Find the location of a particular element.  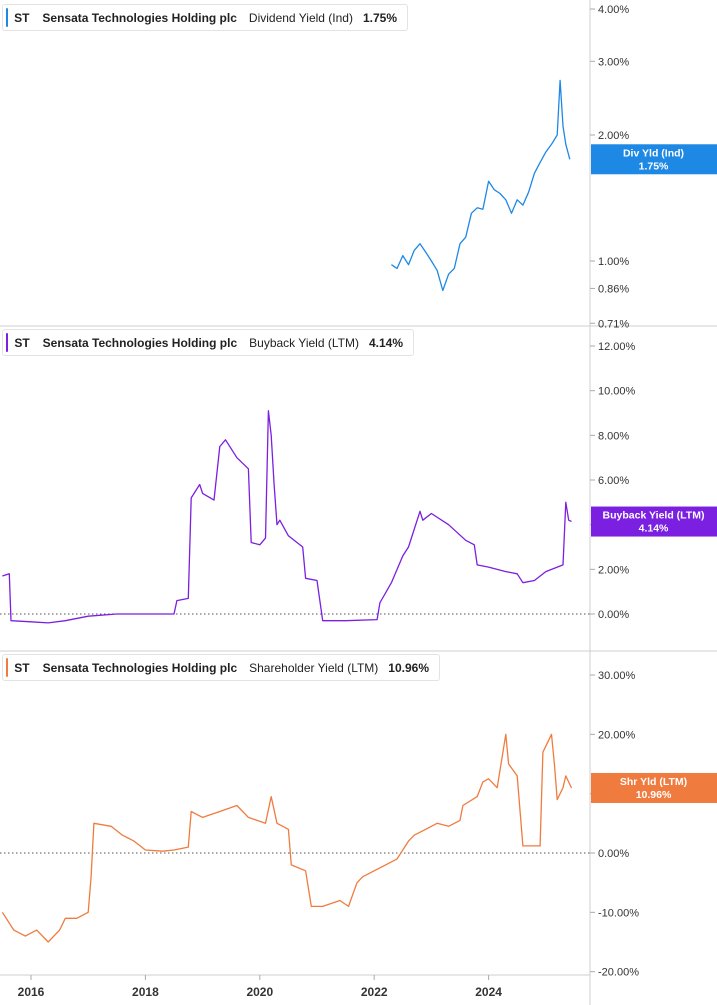

y-tick-label: 3.00% is located at coordinates (613, 62).